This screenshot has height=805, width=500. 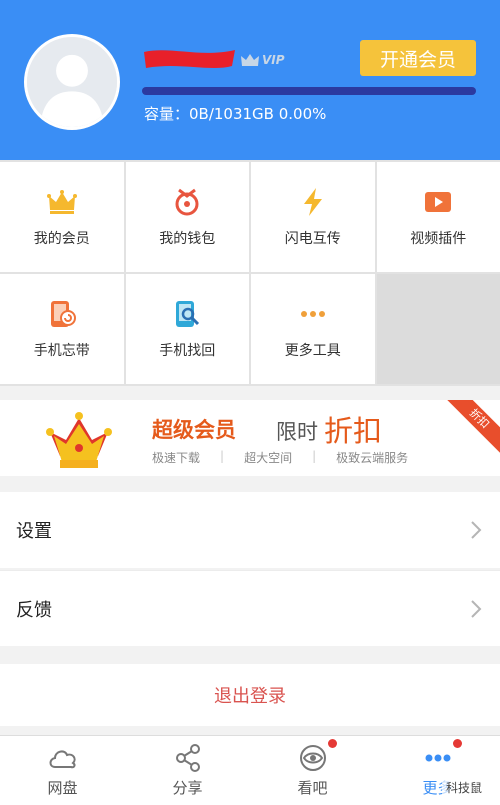 What do you see at coordinates (62, 329) in the screenshot?
I see `grid-item-phone-forgot: 手机忘带` at bounding box center [62, 329].